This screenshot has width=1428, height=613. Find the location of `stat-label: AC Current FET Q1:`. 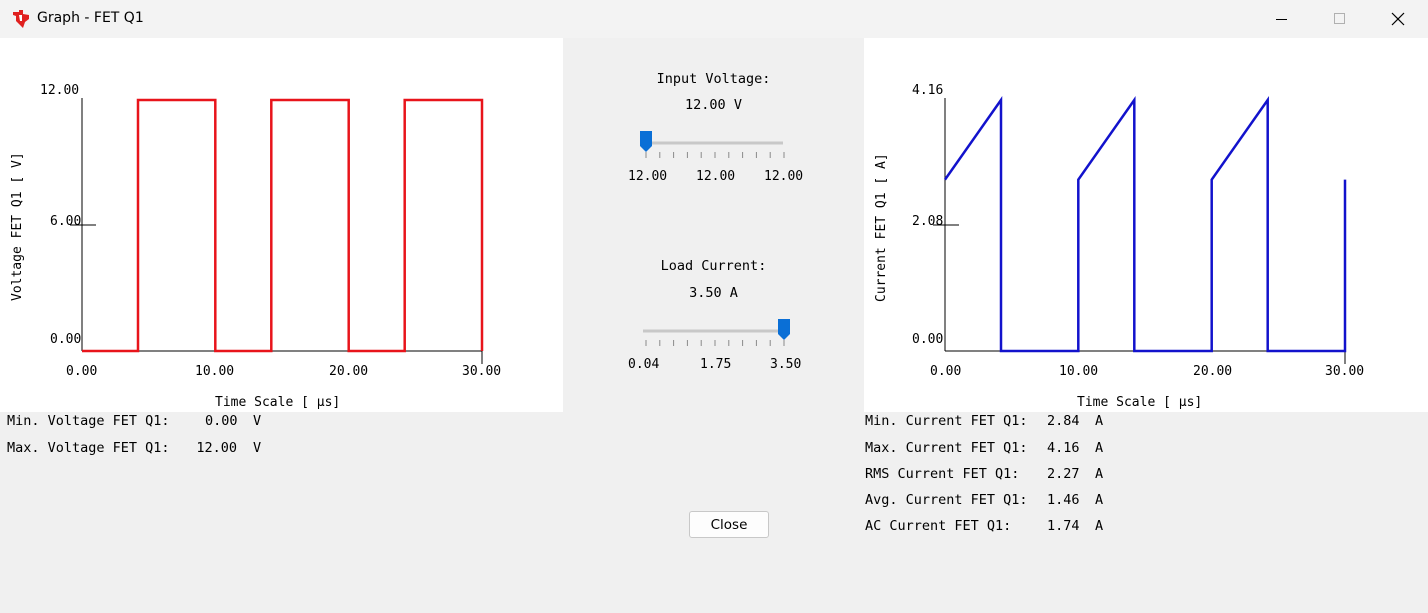

stat-label: AC Current FET Q1: is located at coordinates (938, 526).